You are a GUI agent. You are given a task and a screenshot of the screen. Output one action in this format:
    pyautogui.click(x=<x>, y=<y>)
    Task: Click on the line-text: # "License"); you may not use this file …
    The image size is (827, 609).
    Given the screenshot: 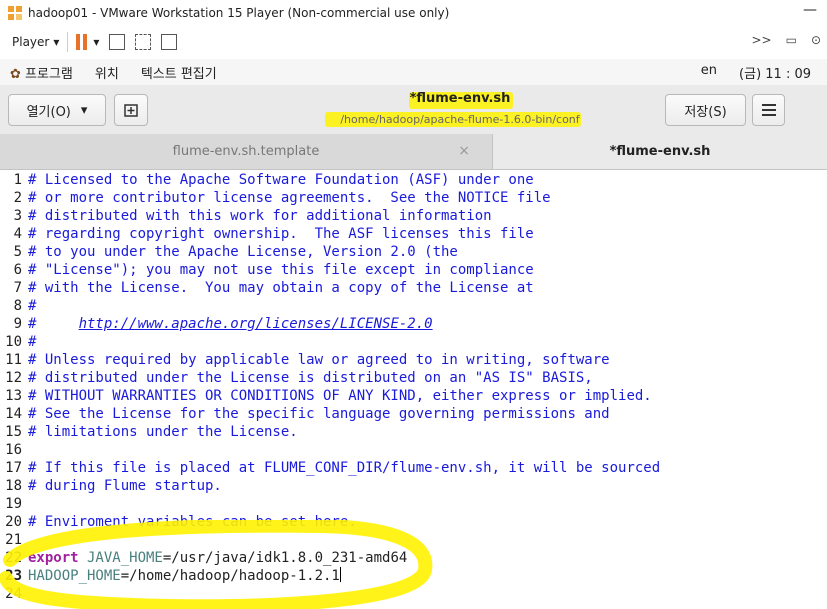 What is the action you would take?
    pyautogui.click(x=281, y=270)
    